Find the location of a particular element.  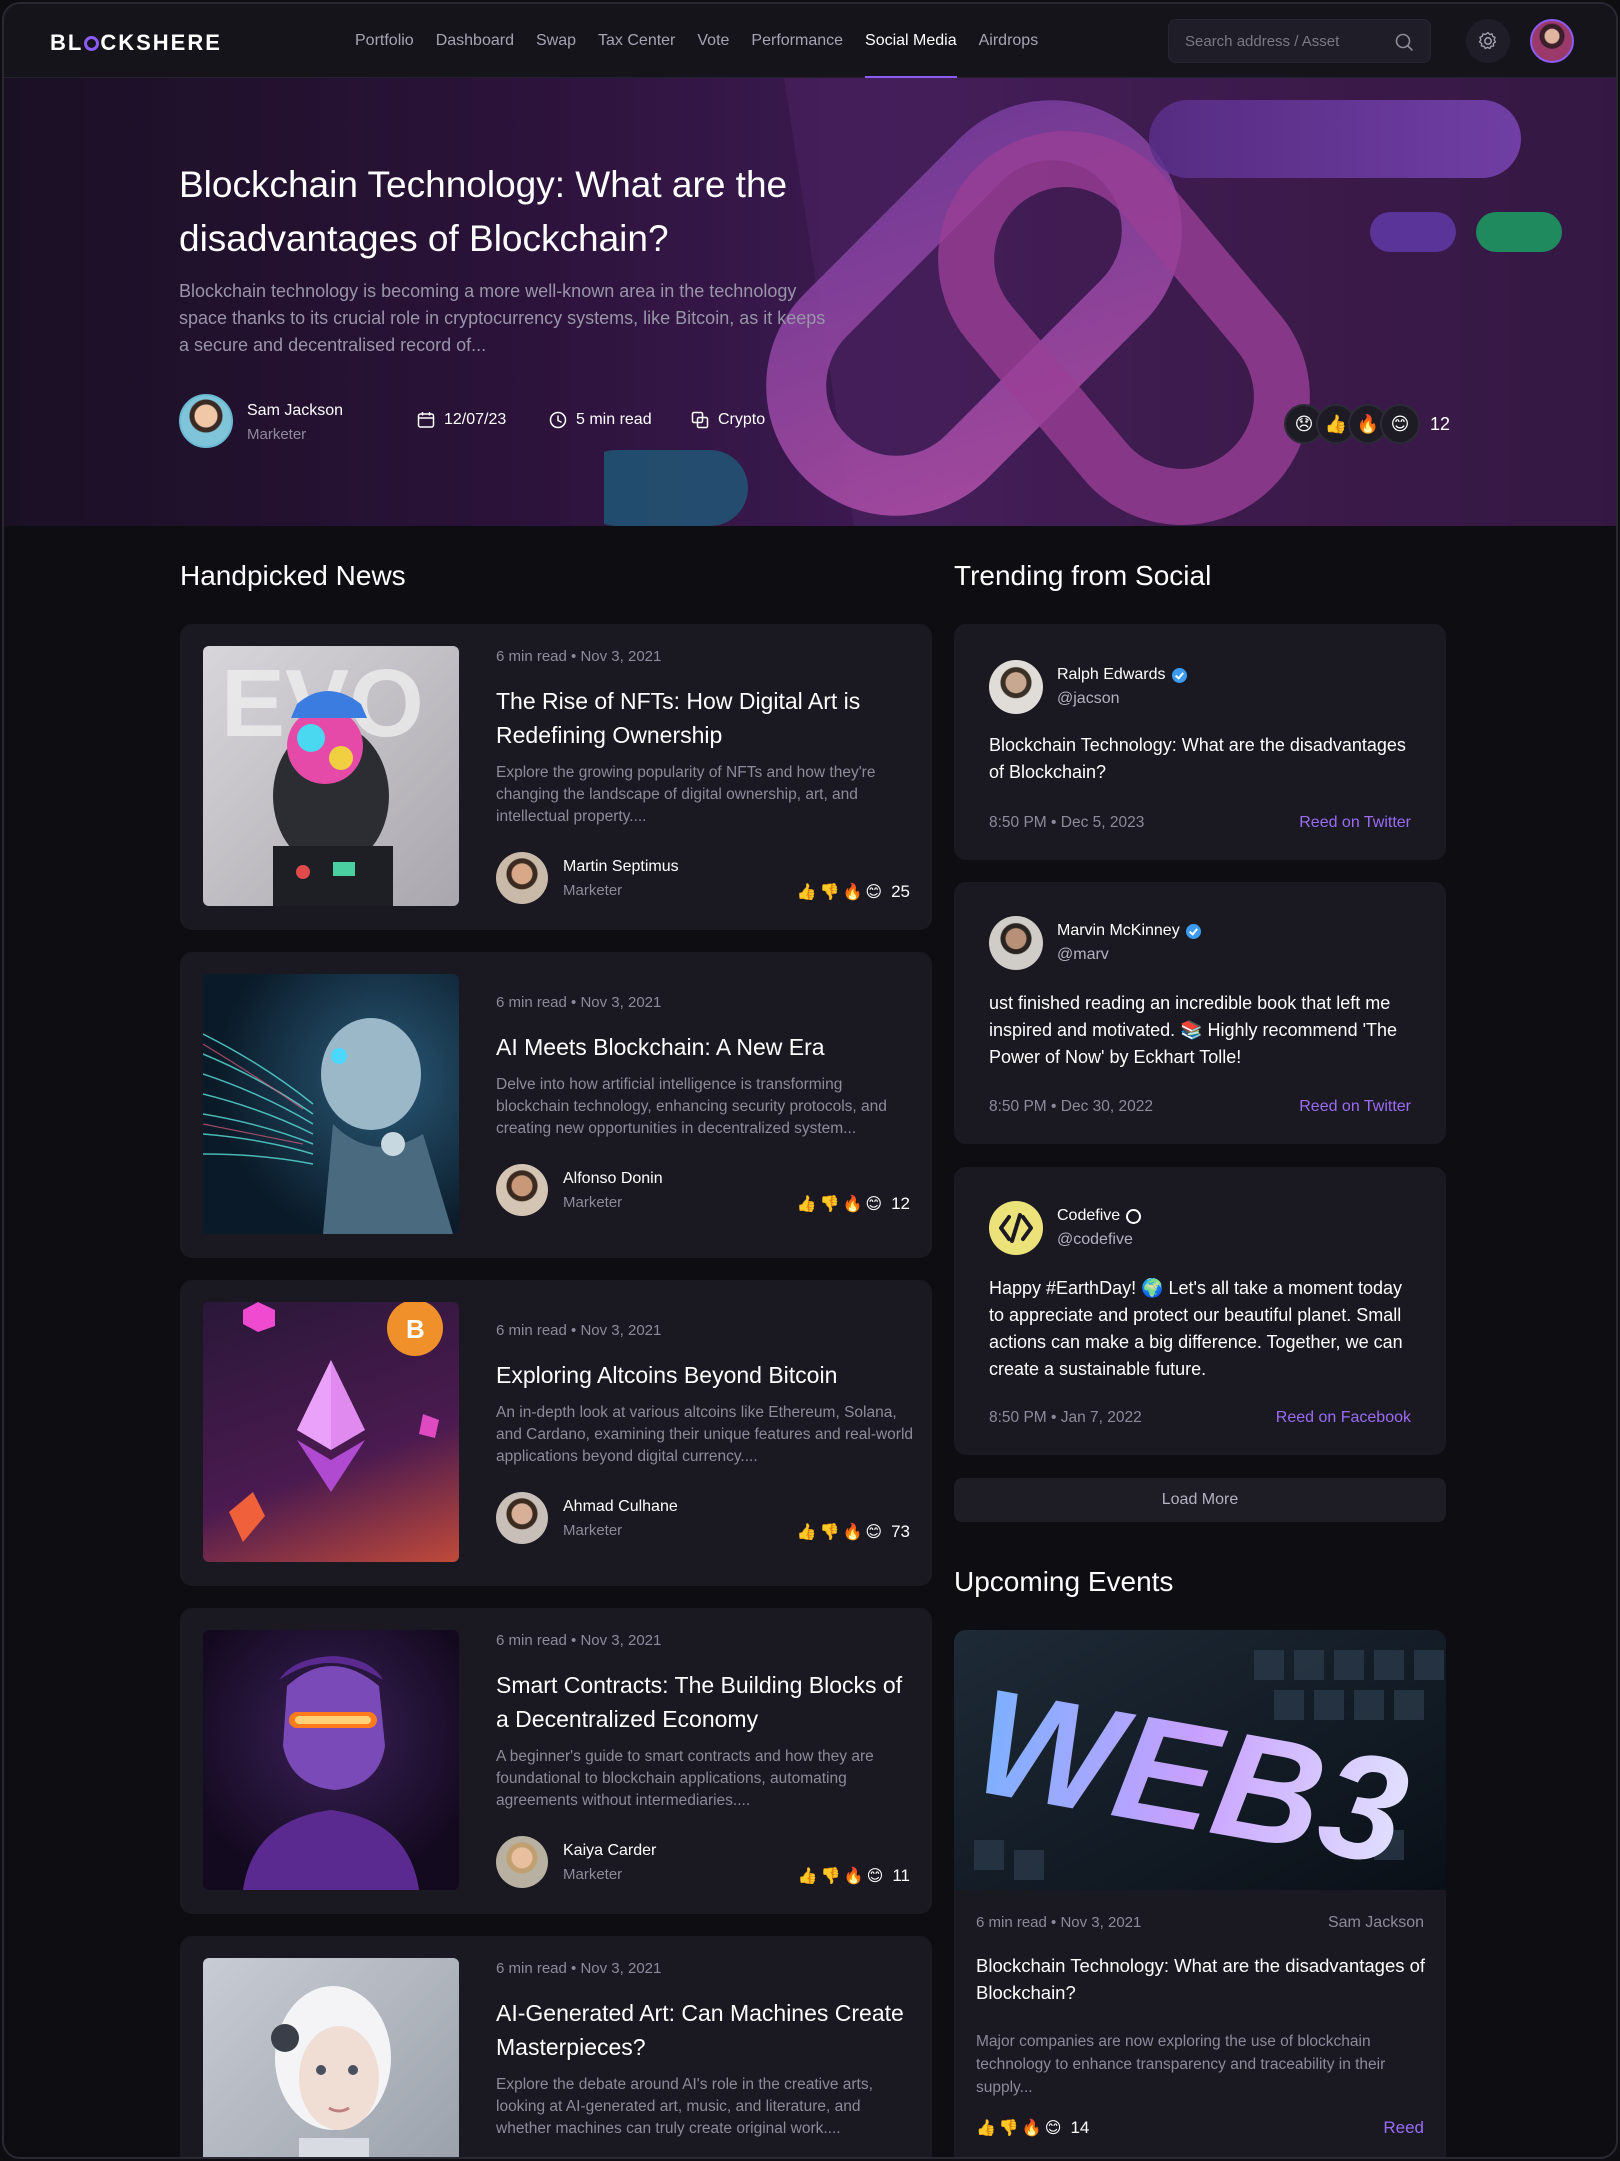

news-title: Exploring Altcoins Beyond Bitcoin is located at coordinates (701, 1375).